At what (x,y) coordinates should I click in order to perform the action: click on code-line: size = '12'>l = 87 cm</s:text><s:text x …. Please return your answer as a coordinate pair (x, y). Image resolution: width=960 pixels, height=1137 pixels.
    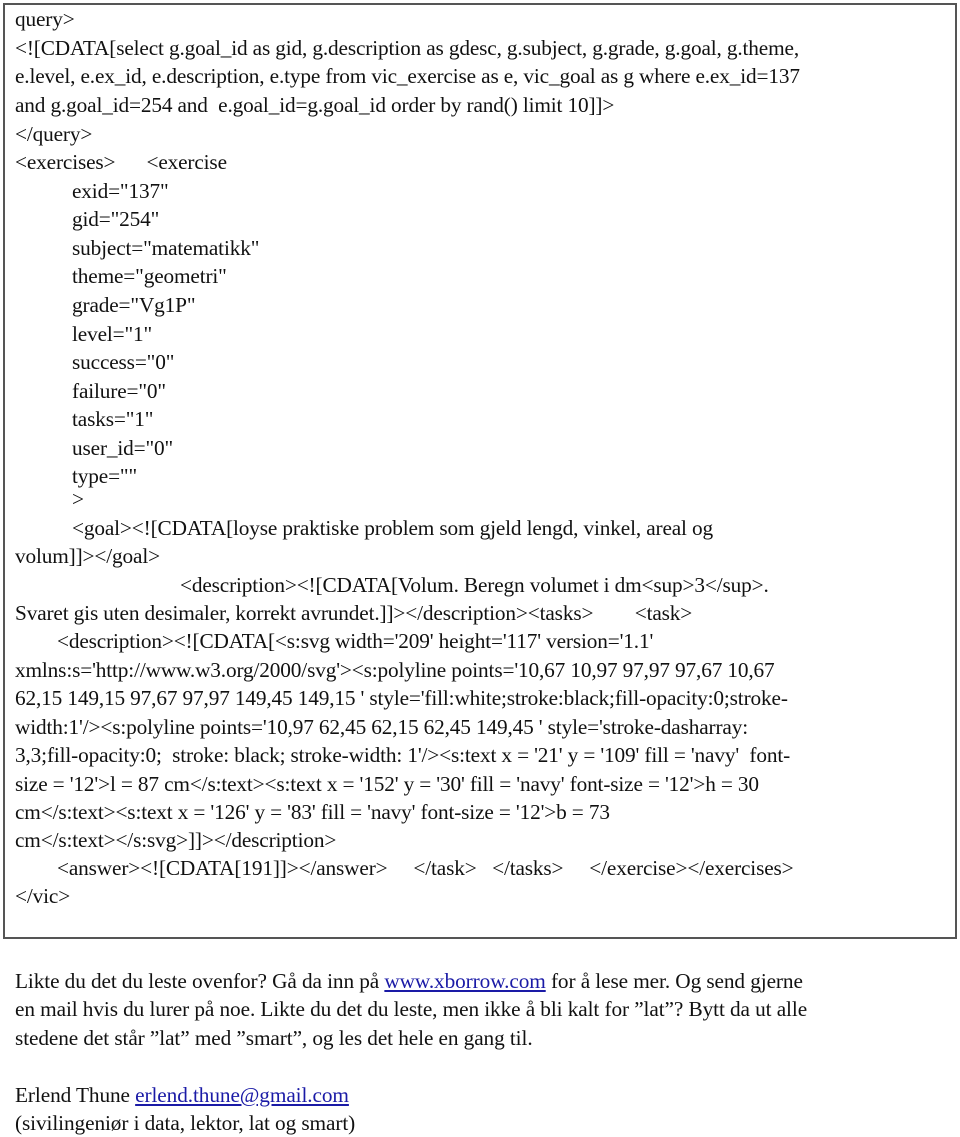
    Looking at the image, I should click on (387, 784).